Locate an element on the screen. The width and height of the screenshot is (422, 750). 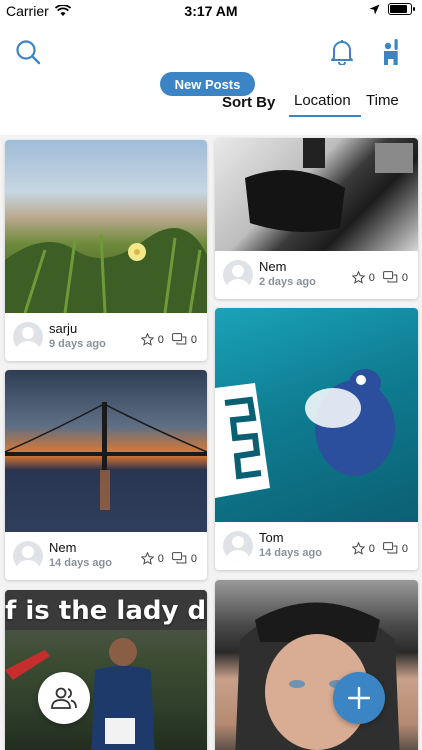
person-raising-hand-icon is located at coordinates (391, 52).